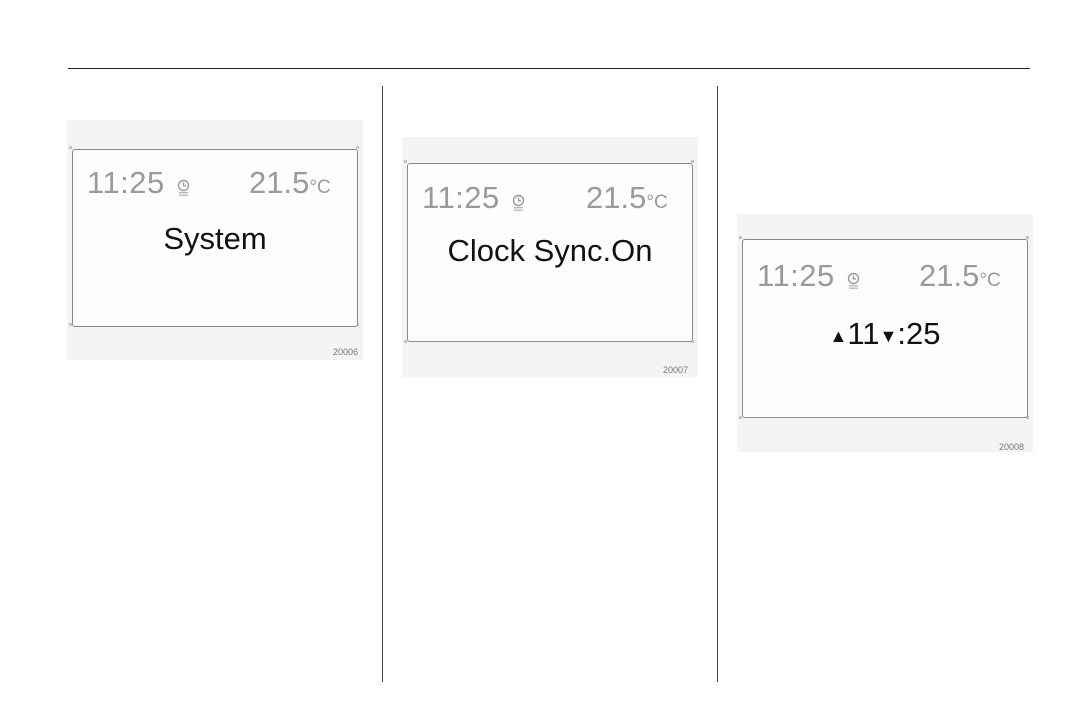  I want to click on display-figure-clock-sync: 11:25 21.5°C Clock Sync.On 20007, so click(550, 257).